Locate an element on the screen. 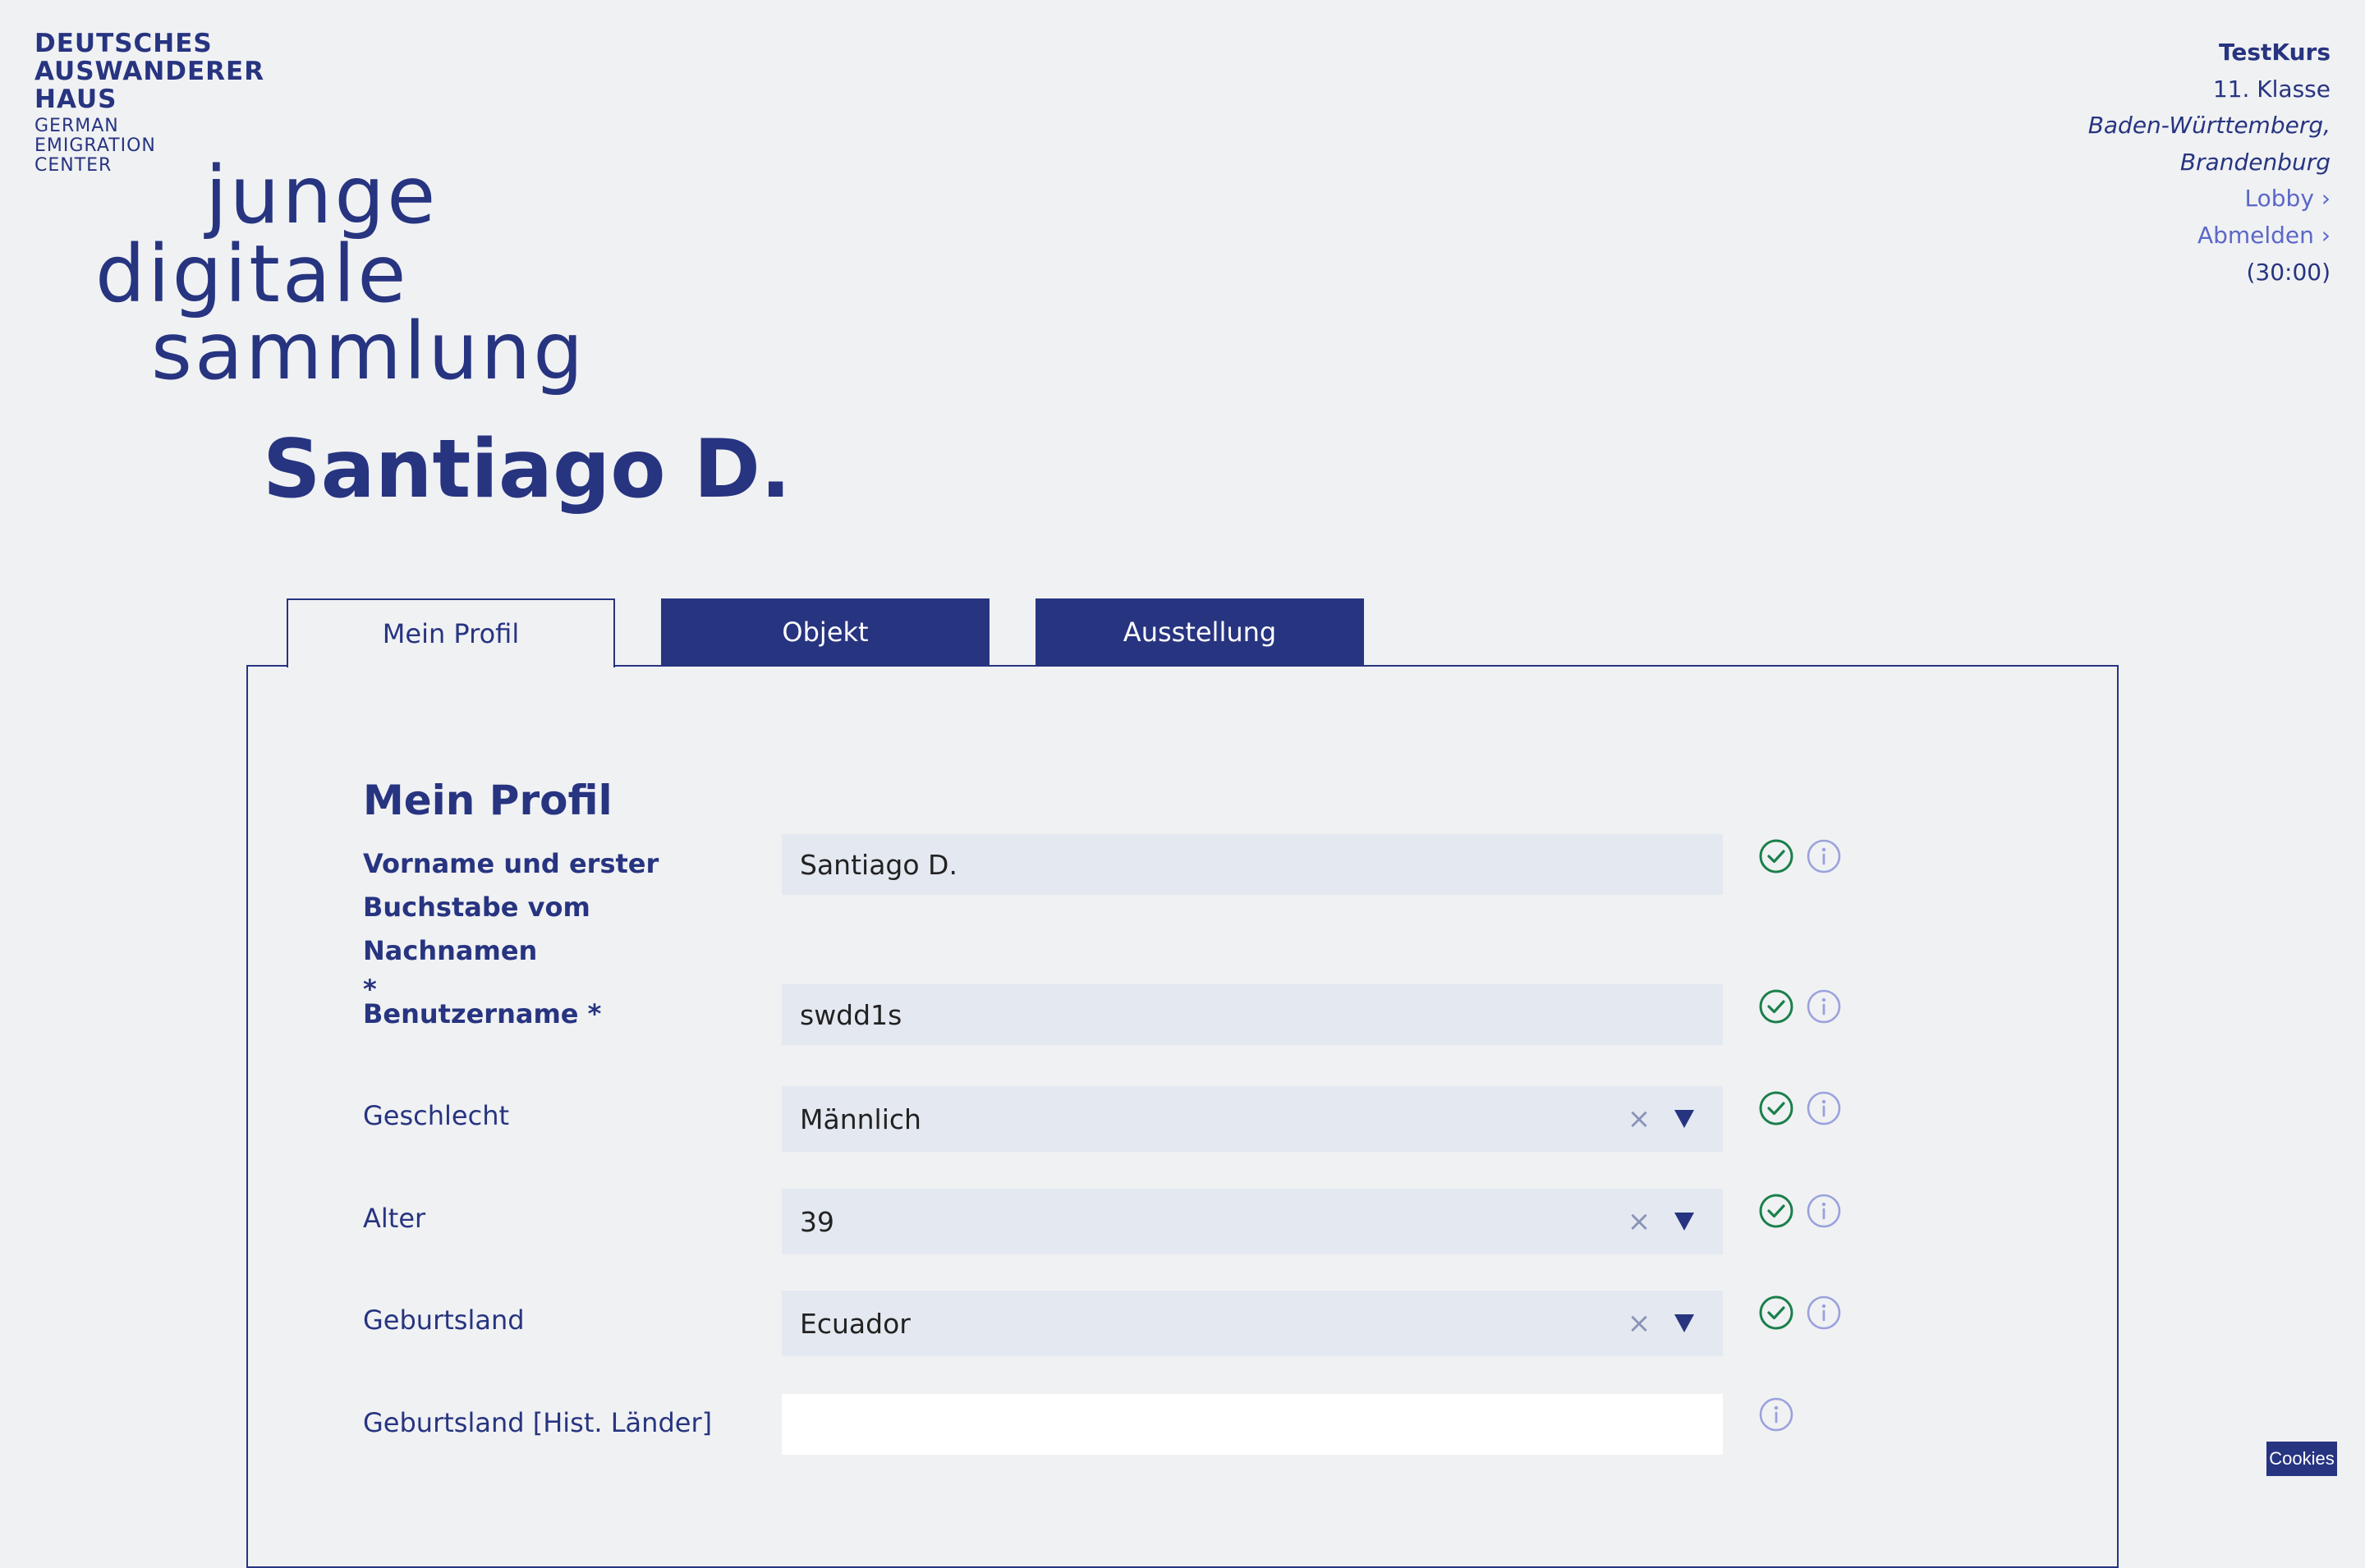  dah-logo-line: HAUS is located at coordinates (75, 99).